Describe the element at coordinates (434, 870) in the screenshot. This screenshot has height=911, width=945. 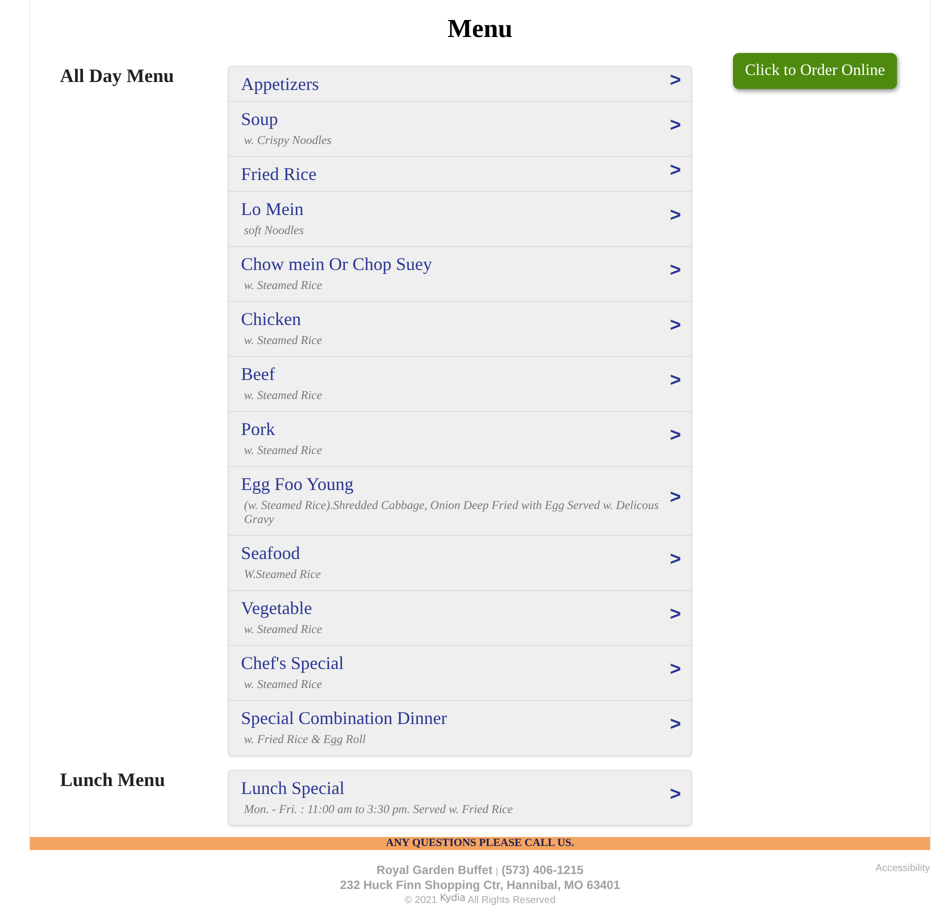
I see `restaurant-name: Royal Garden Buffet` at that location.